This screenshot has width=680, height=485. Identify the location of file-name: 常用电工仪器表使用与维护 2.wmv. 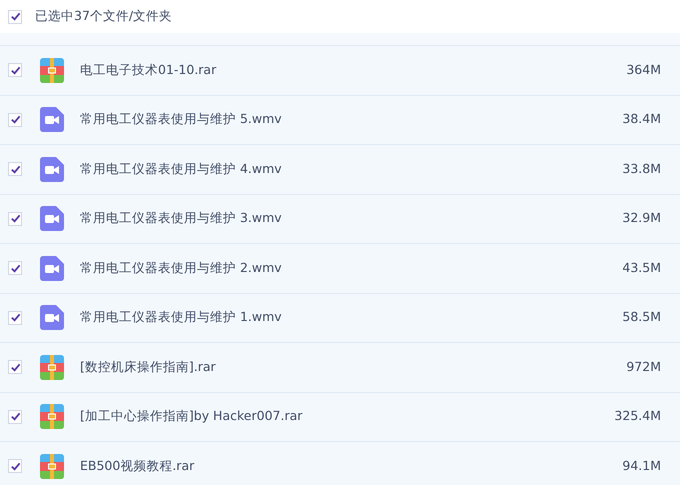
(181, 267).